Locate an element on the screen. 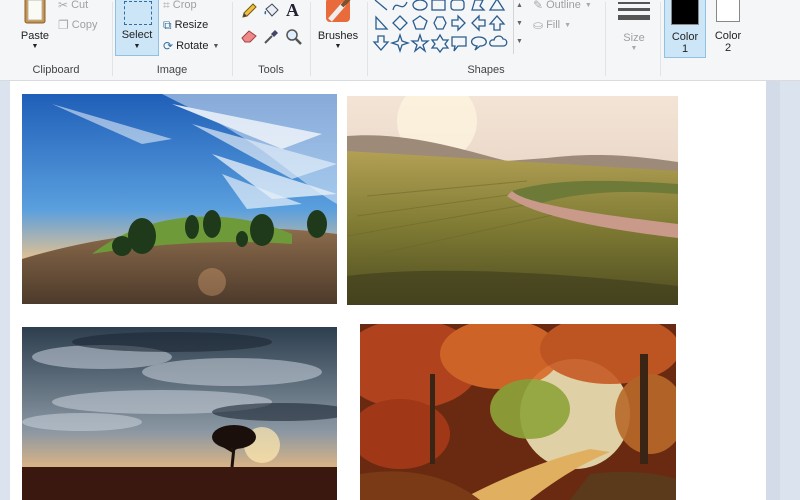 The width and height of the screenshot is (800, 500). image-group-label: Image is located at coordinates (172, 70).